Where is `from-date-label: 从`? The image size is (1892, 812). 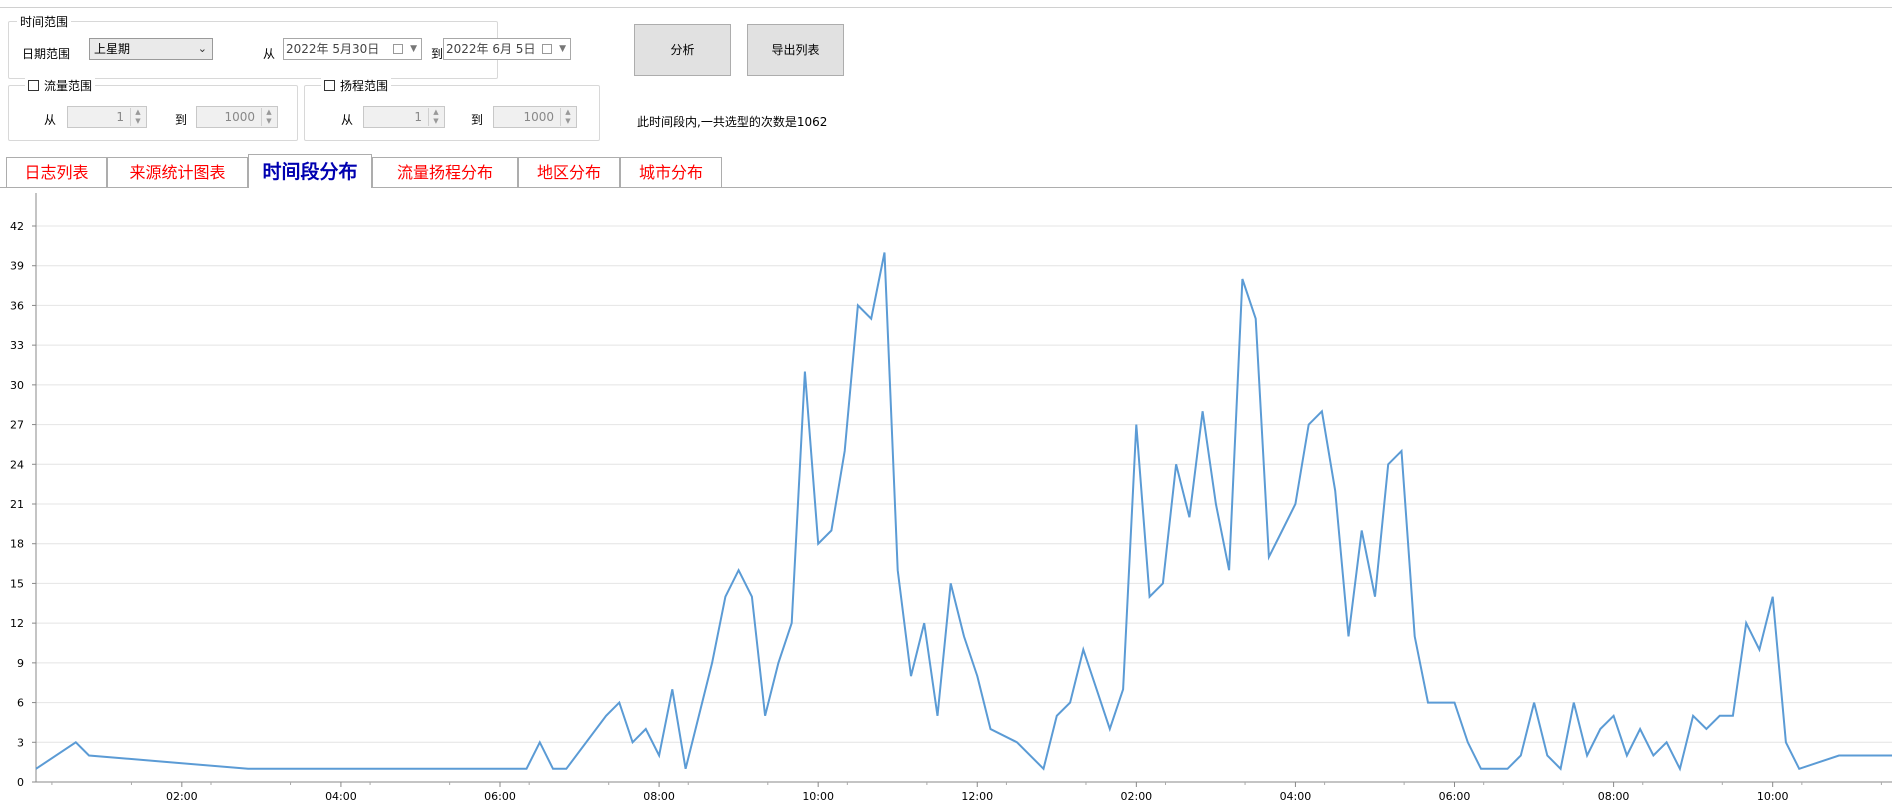 from-date-label: 从 is located at coordinates (269, 54).